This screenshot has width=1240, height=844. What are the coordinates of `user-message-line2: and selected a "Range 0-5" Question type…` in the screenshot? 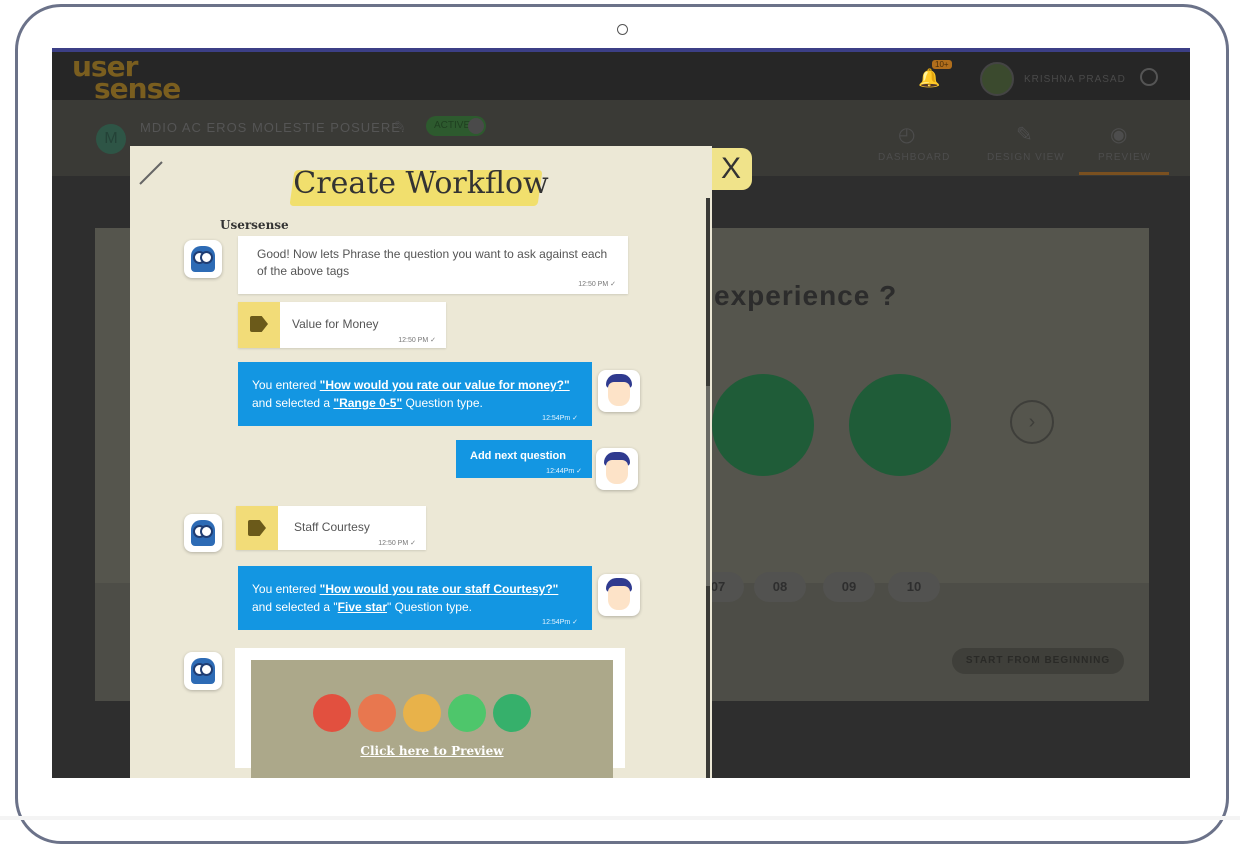 It's located at (367, 403).